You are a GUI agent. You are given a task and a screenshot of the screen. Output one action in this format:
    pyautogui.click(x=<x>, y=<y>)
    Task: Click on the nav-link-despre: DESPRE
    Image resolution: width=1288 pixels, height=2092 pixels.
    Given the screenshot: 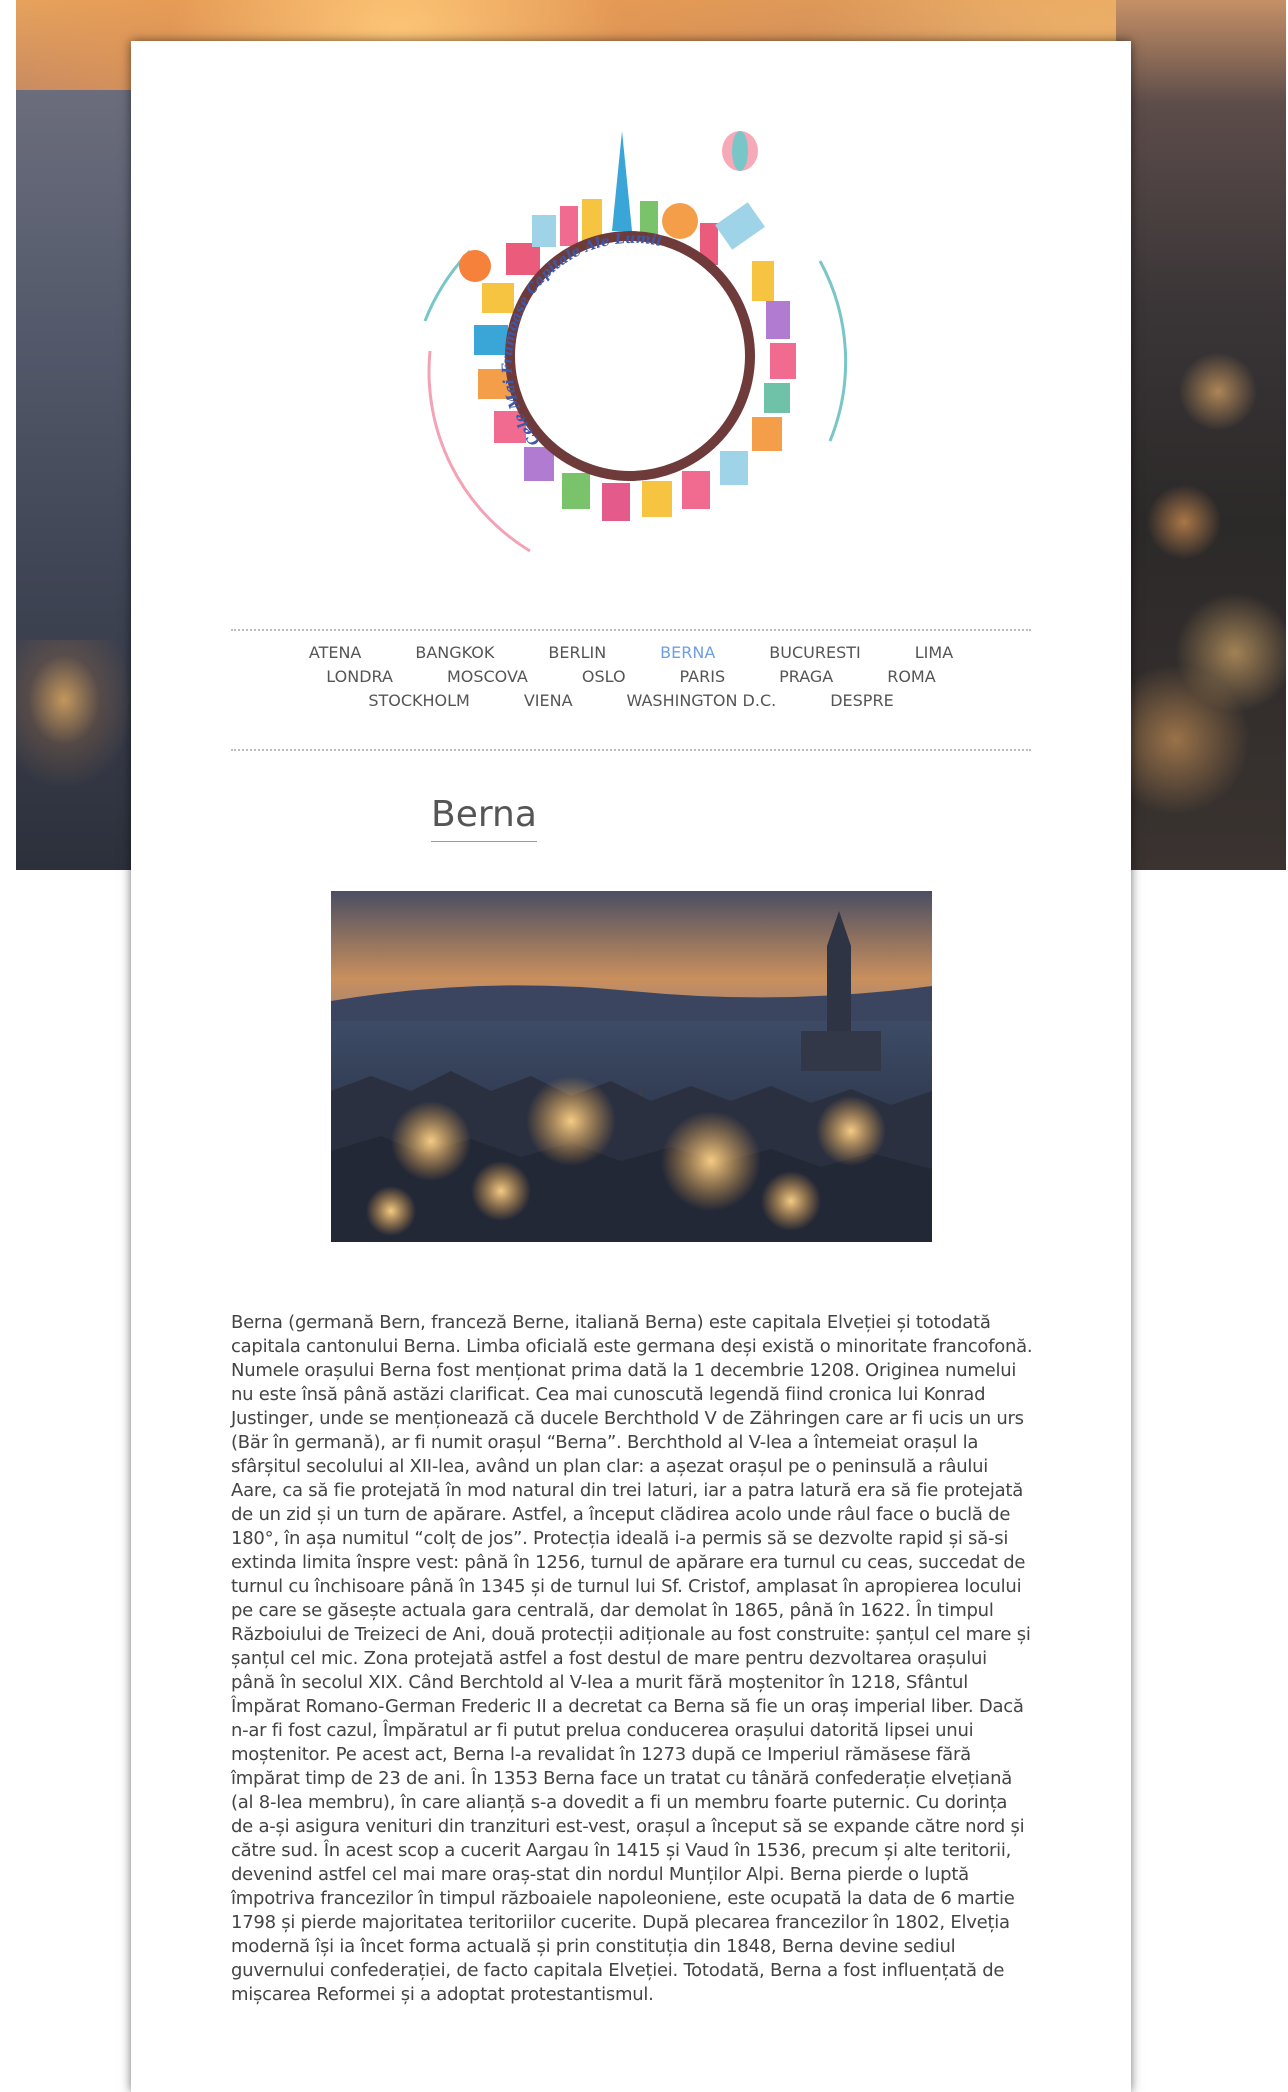 What is the action you would take?
    pyautogui.click(x=861, y=701)
    